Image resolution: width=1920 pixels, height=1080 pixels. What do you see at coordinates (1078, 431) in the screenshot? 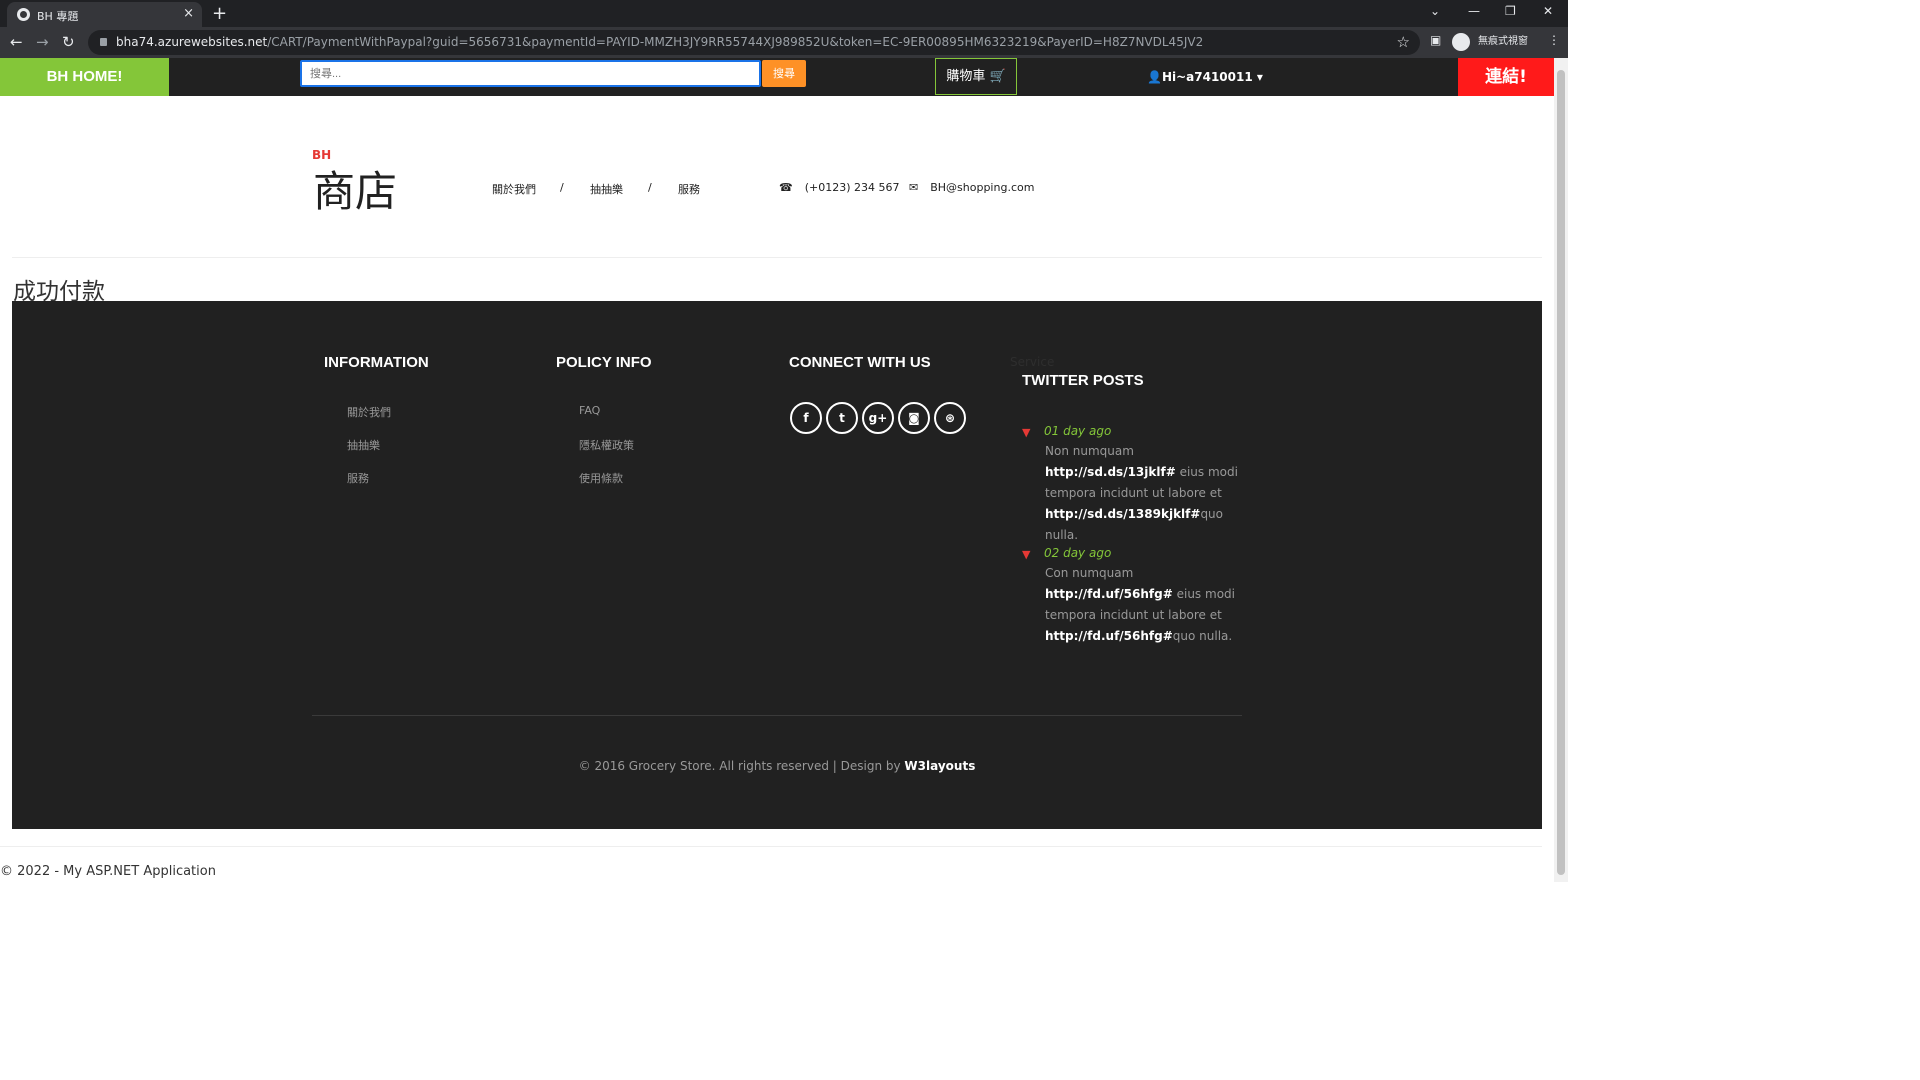
I see `tweet-date: 01 day ago` at bounding box center [1078, 431].